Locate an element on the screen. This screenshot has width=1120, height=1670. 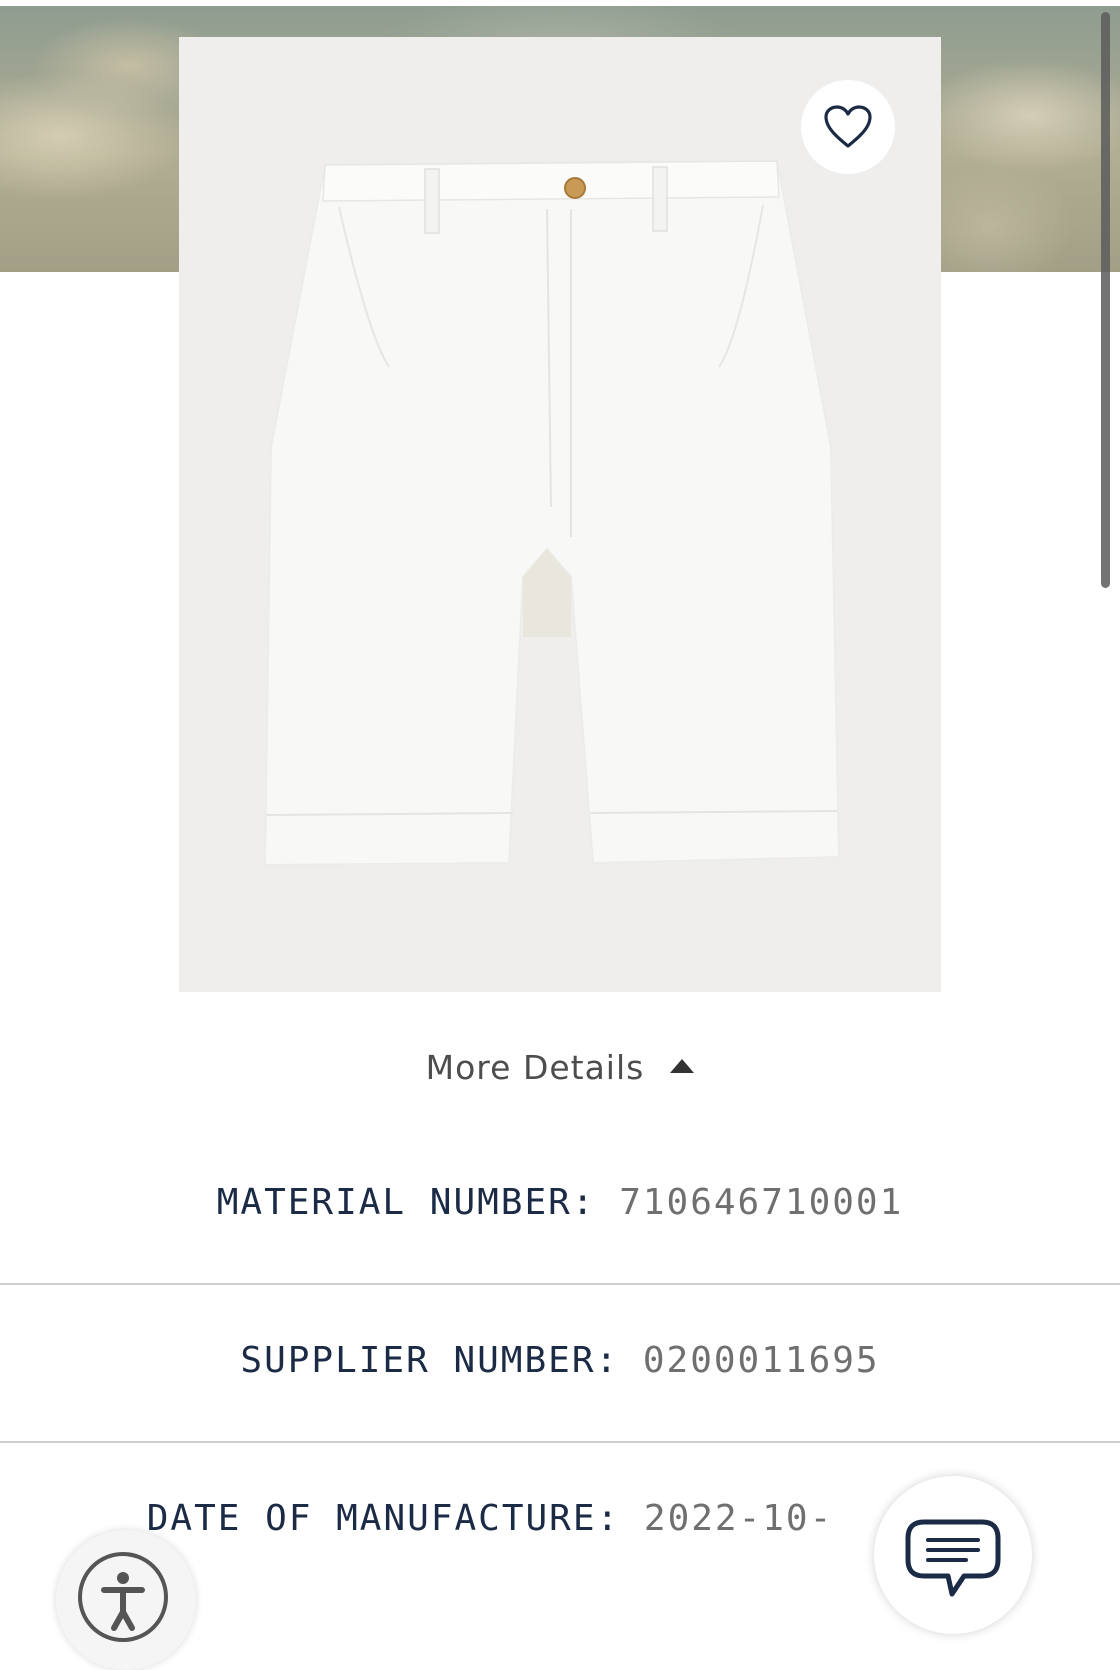
accessibility-button is located at coordinates (126, 1600).